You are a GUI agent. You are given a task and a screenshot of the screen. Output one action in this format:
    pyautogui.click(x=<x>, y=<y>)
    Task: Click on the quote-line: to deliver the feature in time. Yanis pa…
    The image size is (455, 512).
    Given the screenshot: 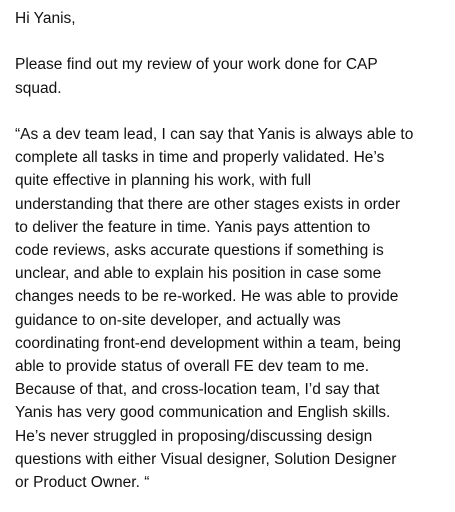 What is the action you would take?
    pyautogui.click(x=193, y=227)
    